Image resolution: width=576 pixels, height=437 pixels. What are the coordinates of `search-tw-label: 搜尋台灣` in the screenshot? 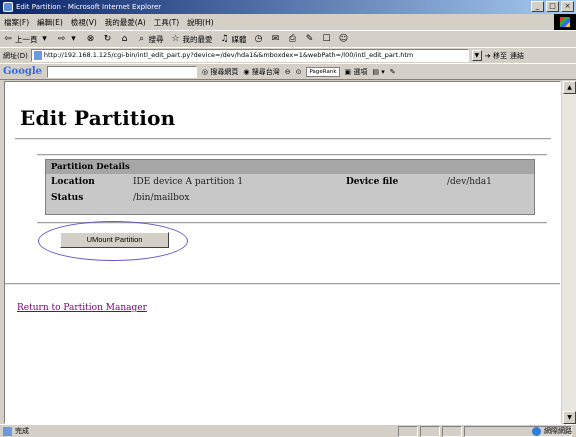 It's located at (265, 71).